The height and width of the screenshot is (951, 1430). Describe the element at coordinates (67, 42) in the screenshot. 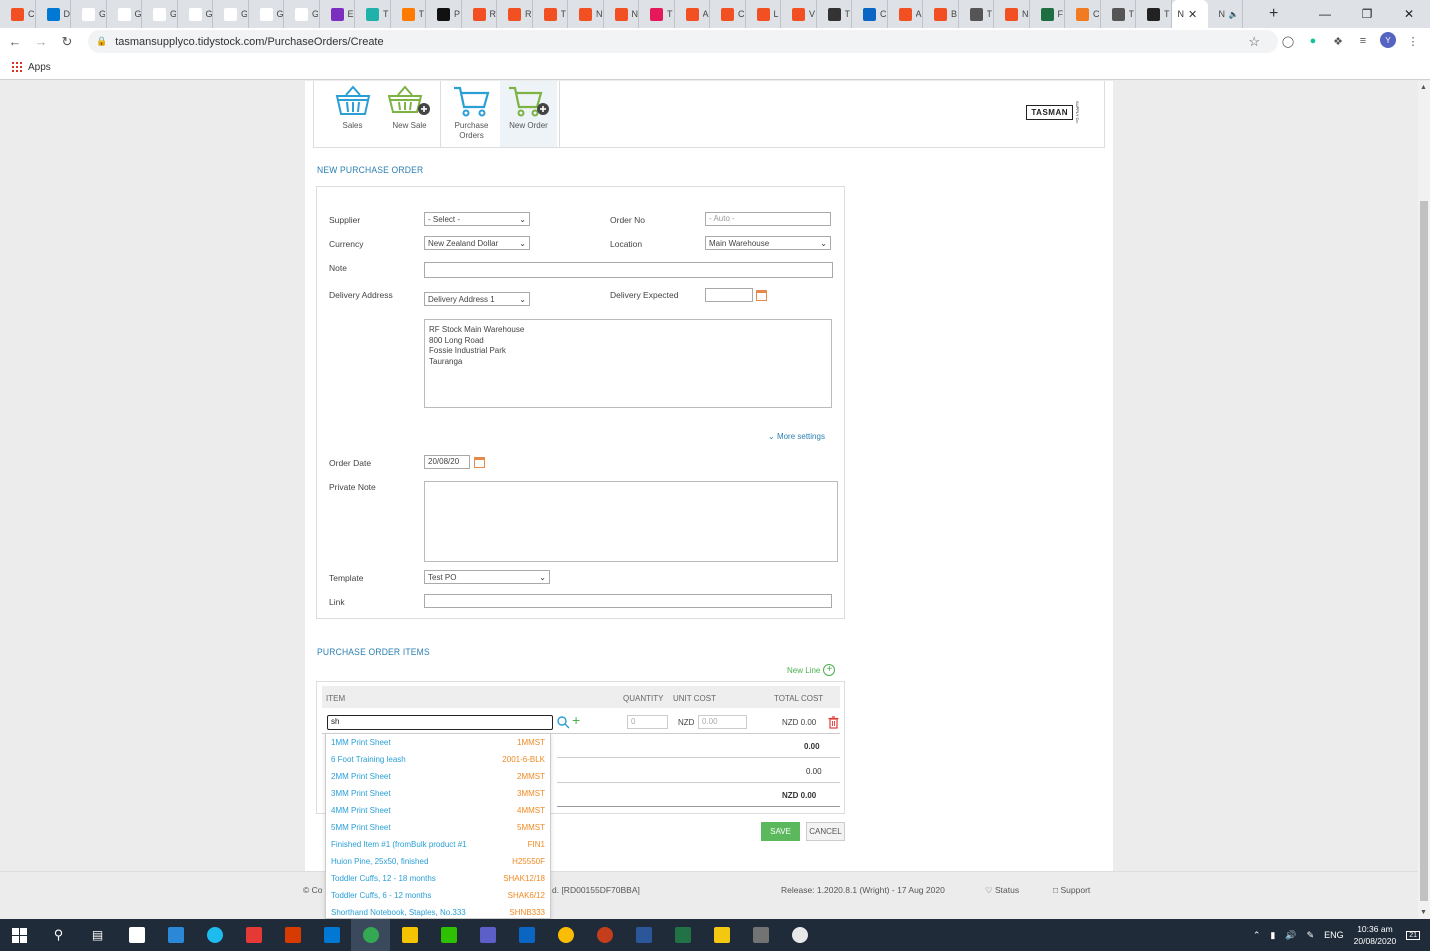

I see `reload-icon: ↻` at that location.